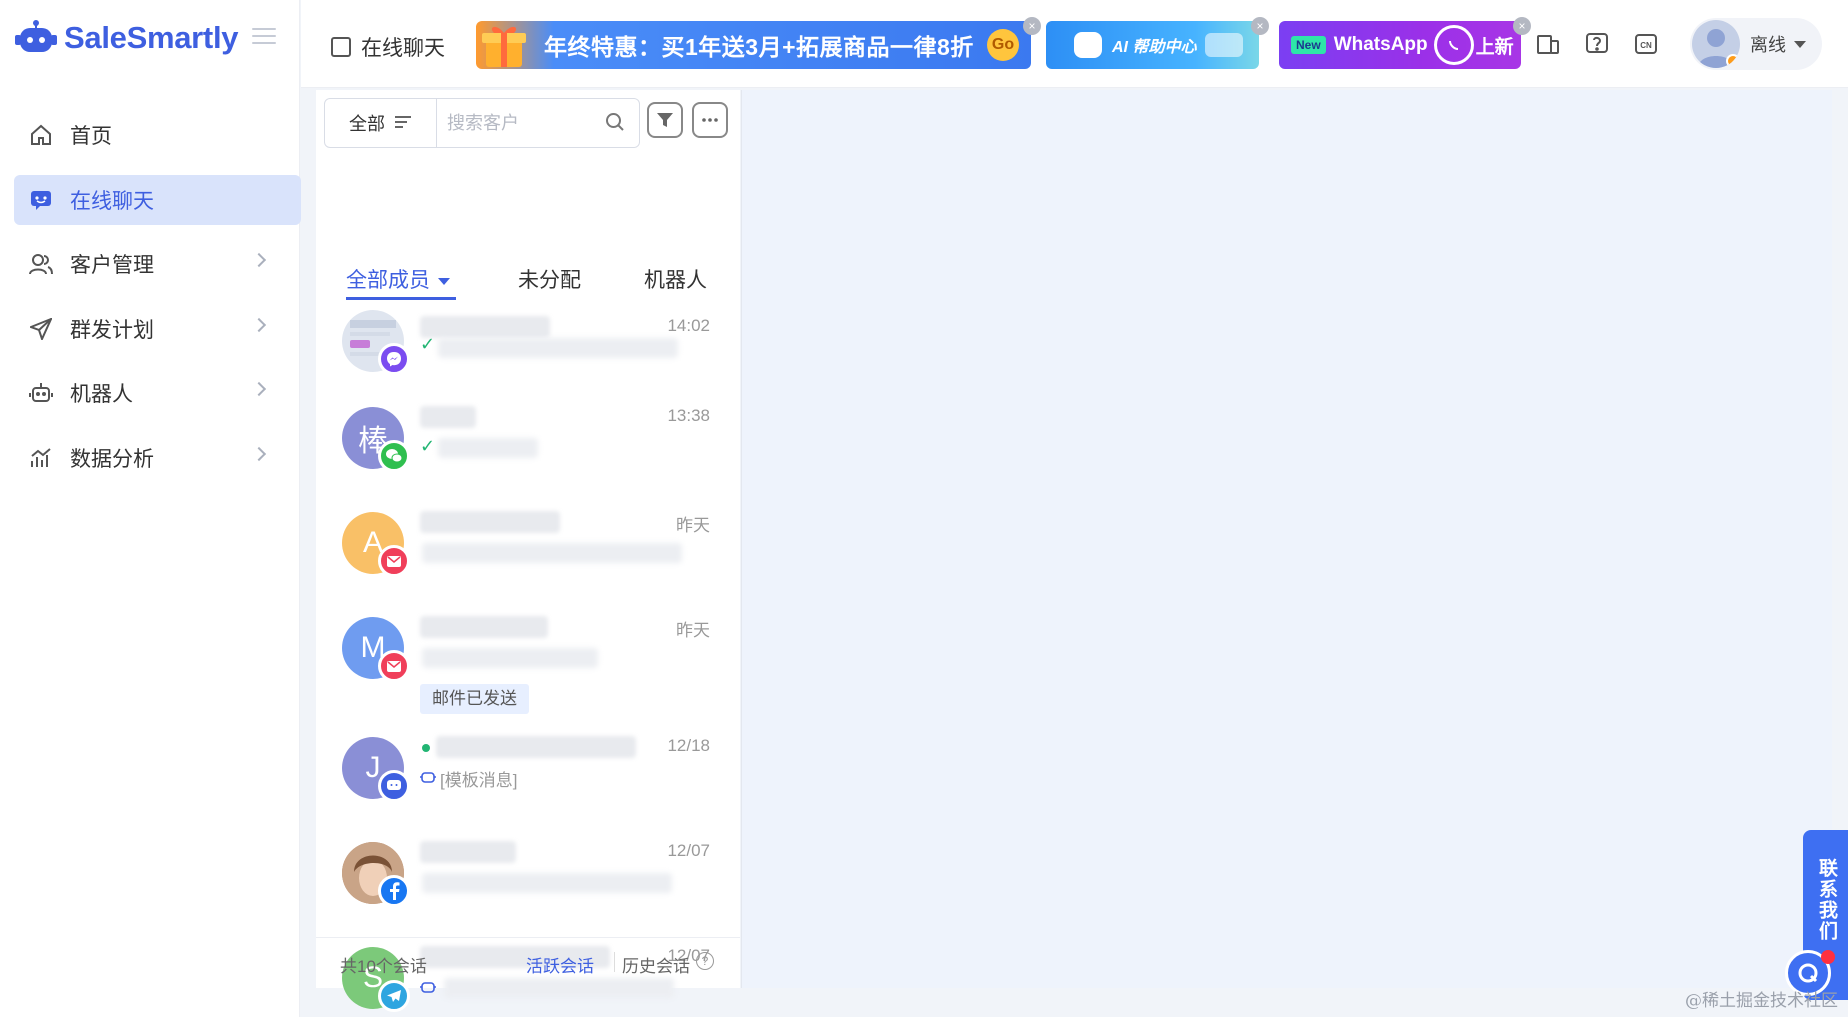 The height and width of the screenshot is (1017, 1848). What do you see at coordinates (1224, 45) in the screenshot?
I see `chat-bubble-icon` at bounding box center [1224, 45].